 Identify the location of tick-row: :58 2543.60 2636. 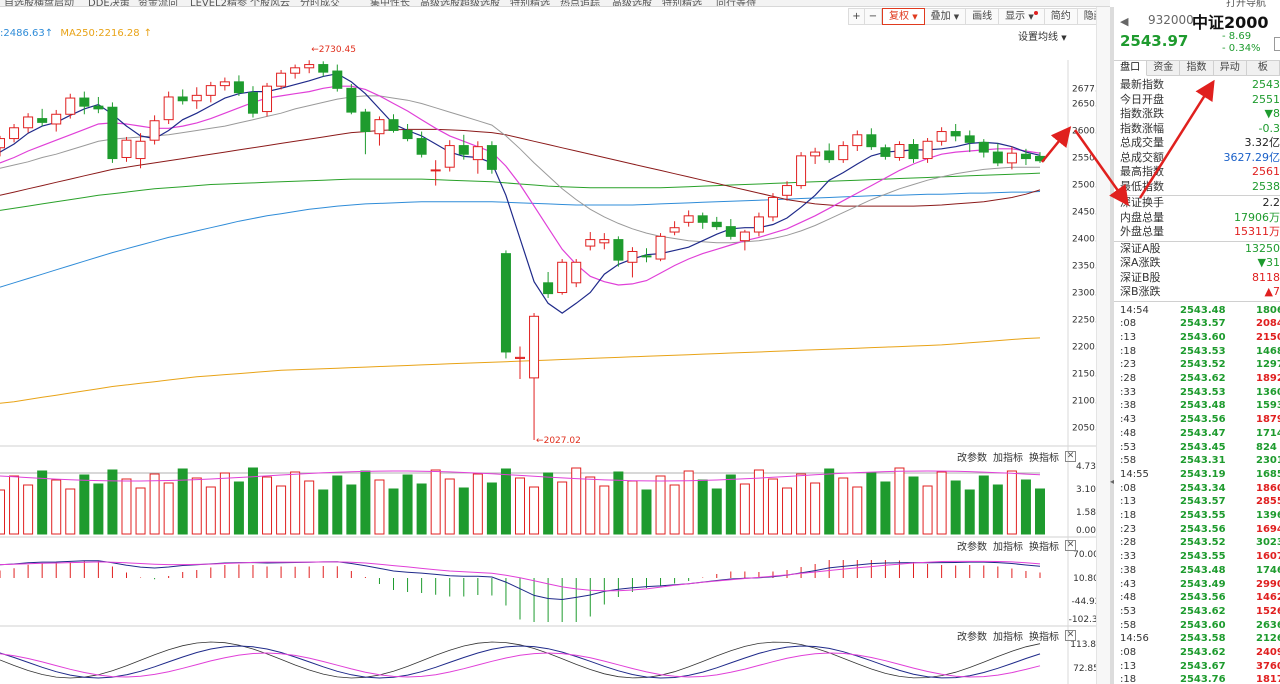
(1200, 625).